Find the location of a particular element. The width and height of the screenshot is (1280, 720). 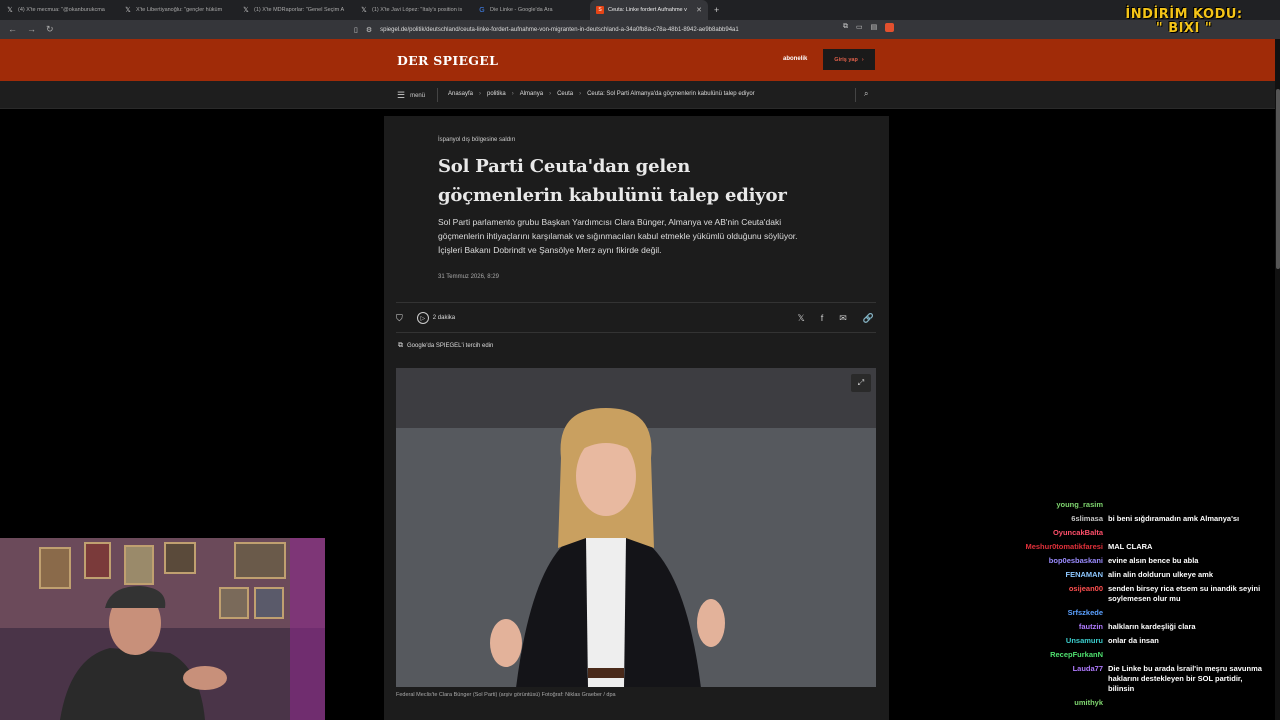

chat-username: RecepFurkanN is located at coordinates (1054, 655).